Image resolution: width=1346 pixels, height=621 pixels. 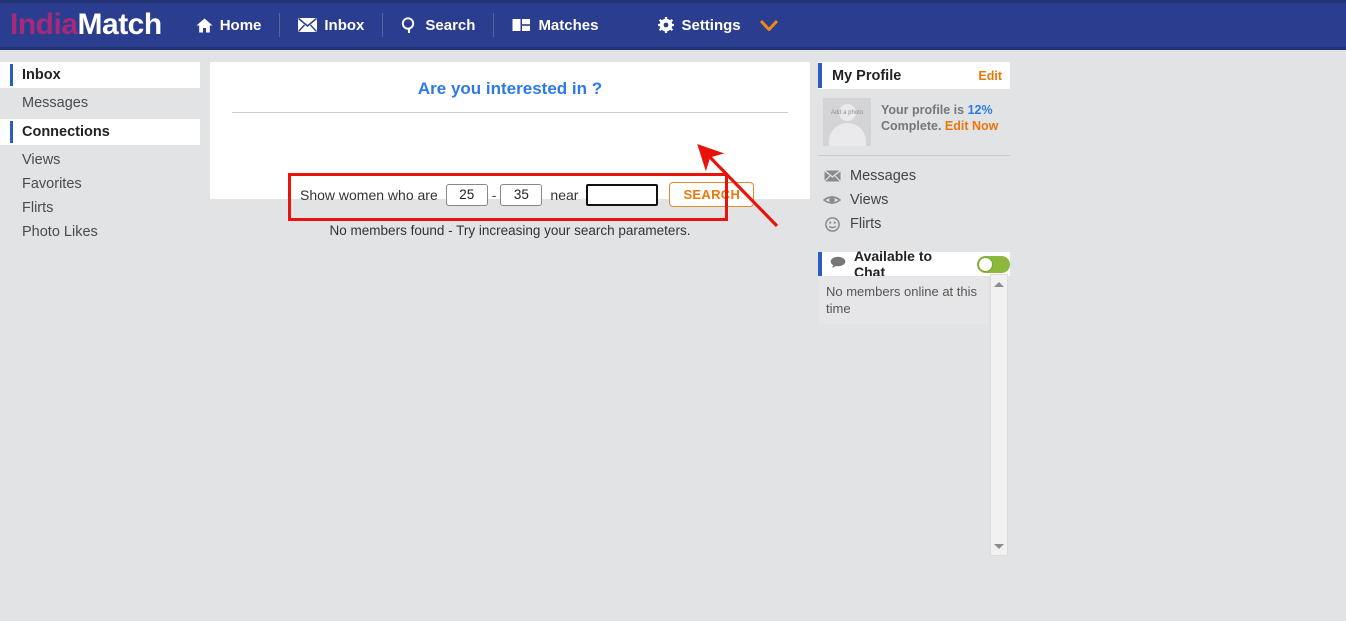 I want to click on eye-icon, so click(x=832, y=200).